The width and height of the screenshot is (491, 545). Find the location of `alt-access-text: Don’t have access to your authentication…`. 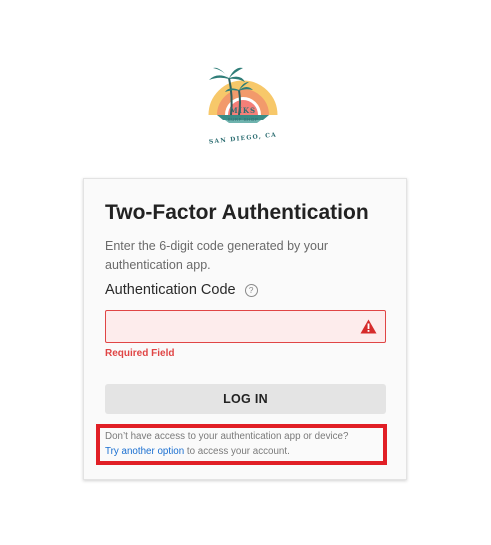

alt-access-text: Don’t have access to your authentication… is located at coordinates (245, 444).